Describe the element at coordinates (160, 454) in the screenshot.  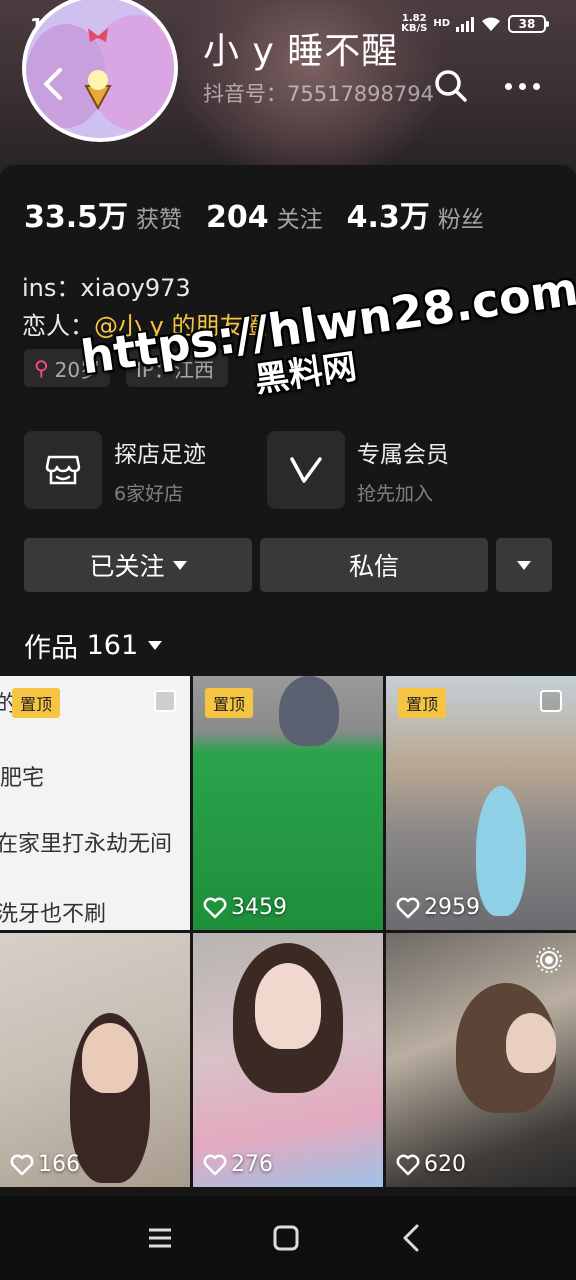
I see `store-title: 探店足迹` at that location.